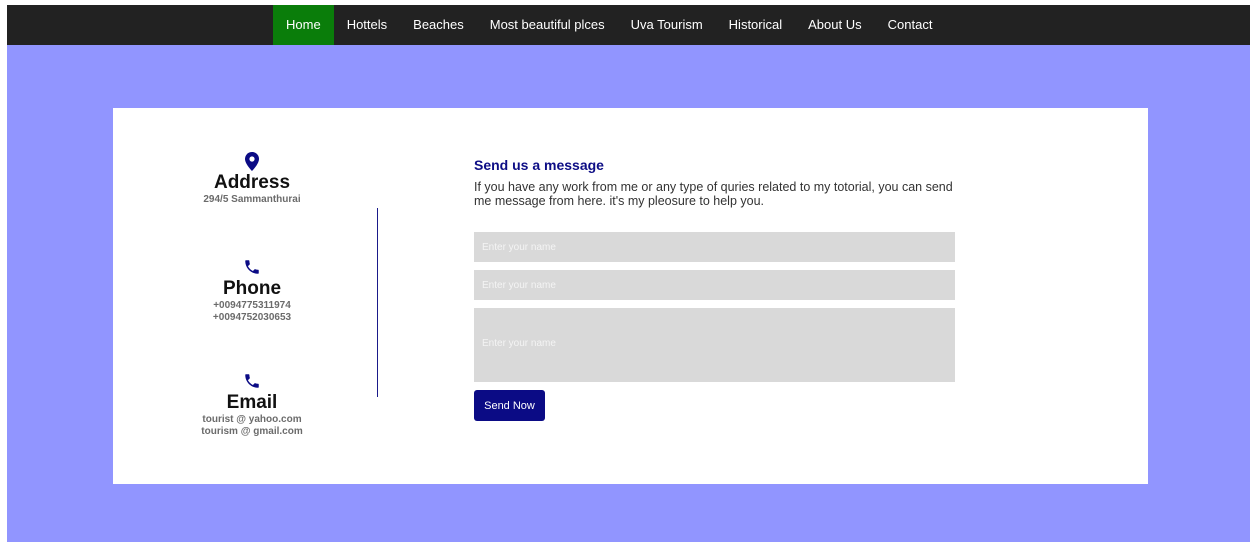 This screenshot has width=1250, height=542. What do you see at coordinates (252, 199) in the screenshot?
I see `address-line: 294/5 Sammanthurai` at bounding box center [252, 199].